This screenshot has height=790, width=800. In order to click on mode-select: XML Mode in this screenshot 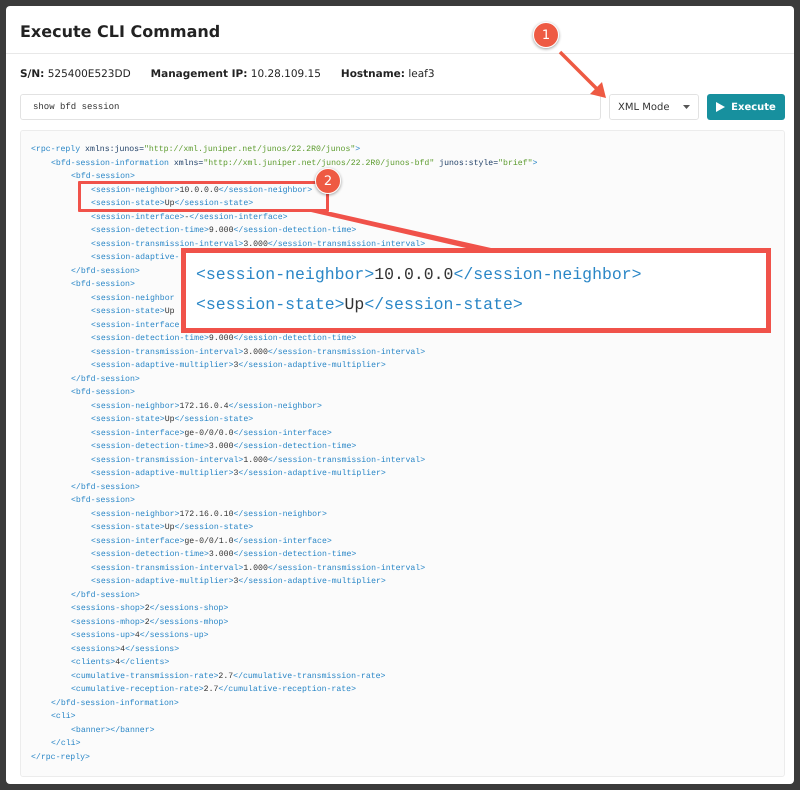, I will do `click(654, 107)`.